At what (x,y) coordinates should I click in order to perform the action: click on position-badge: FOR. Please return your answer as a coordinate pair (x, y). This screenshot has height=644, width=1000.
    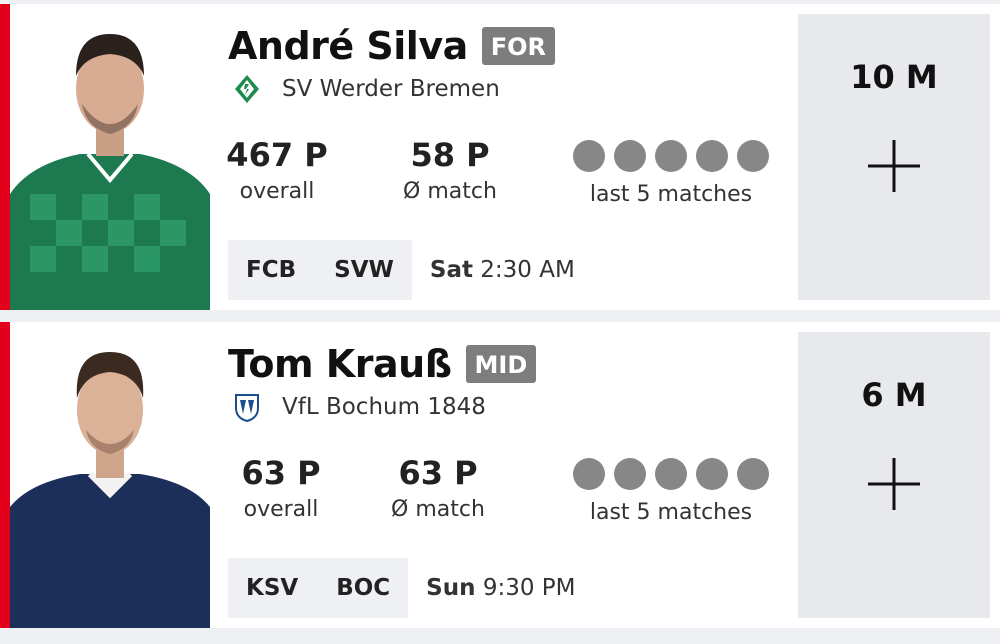
    Looking at the image, I should click on (518, 46).